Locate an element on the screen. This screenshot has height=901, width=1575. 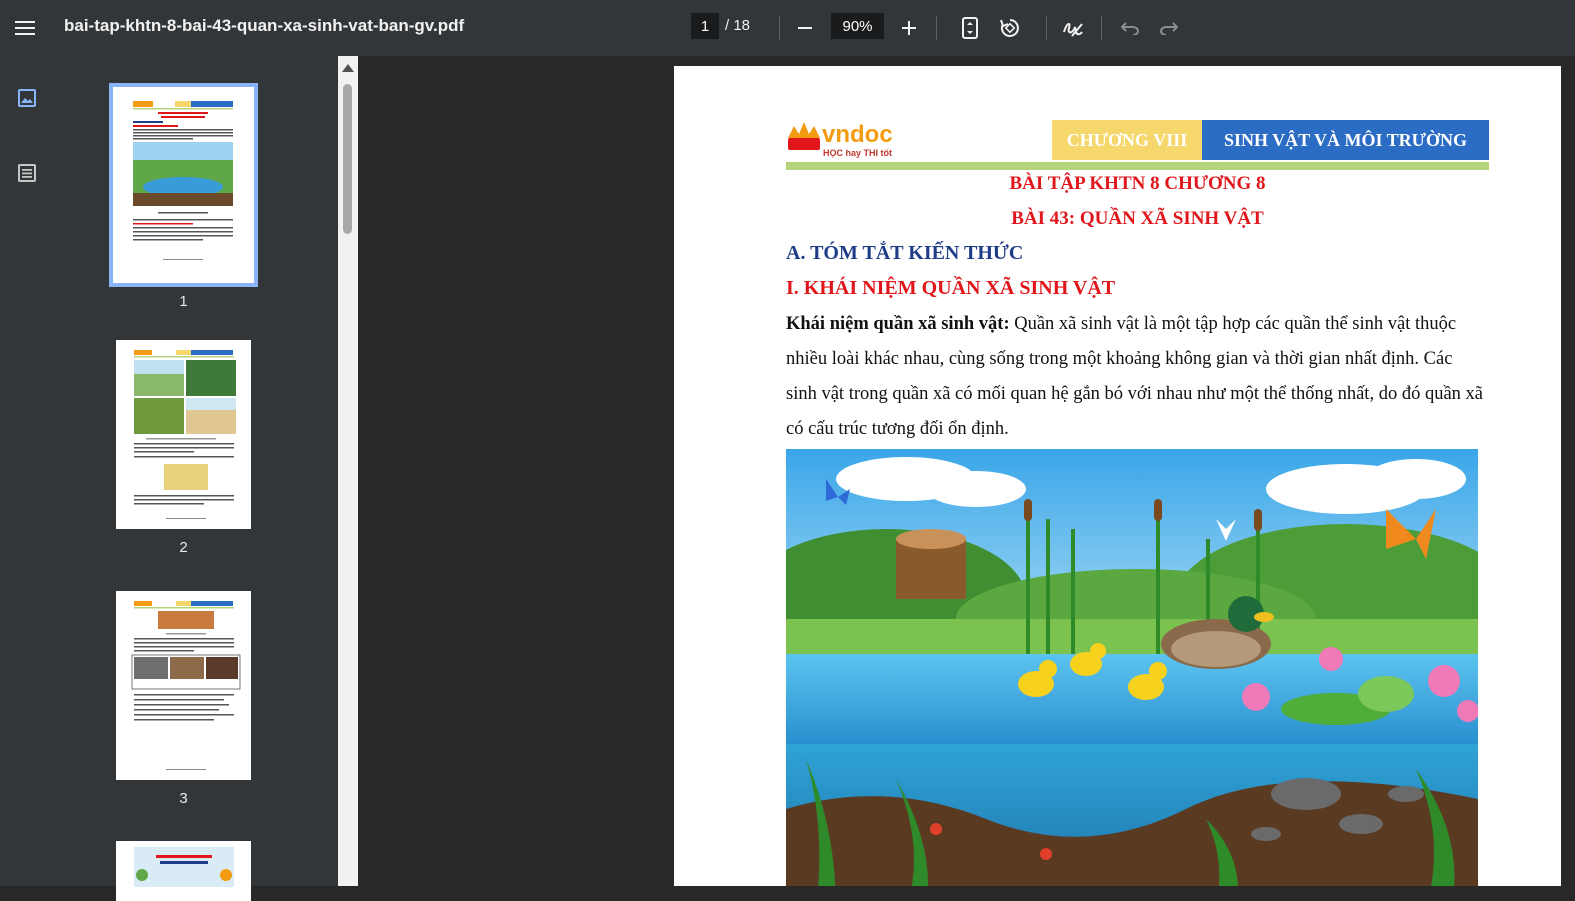
lesson-title: BÀI 43: QUẦN XÃ SINH VẬT is located at coordinates (1137, 218).